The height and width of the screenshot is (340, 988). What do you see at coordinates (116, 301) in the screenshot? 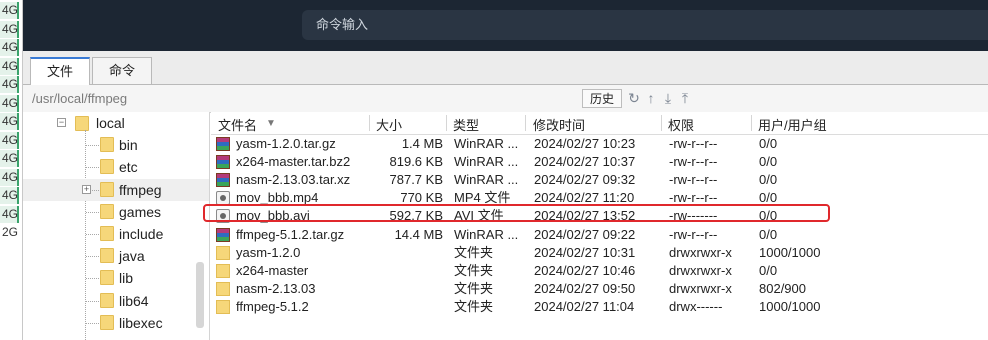
I see `tree-item-lib64: lib64` at bounding box center [116, 301].